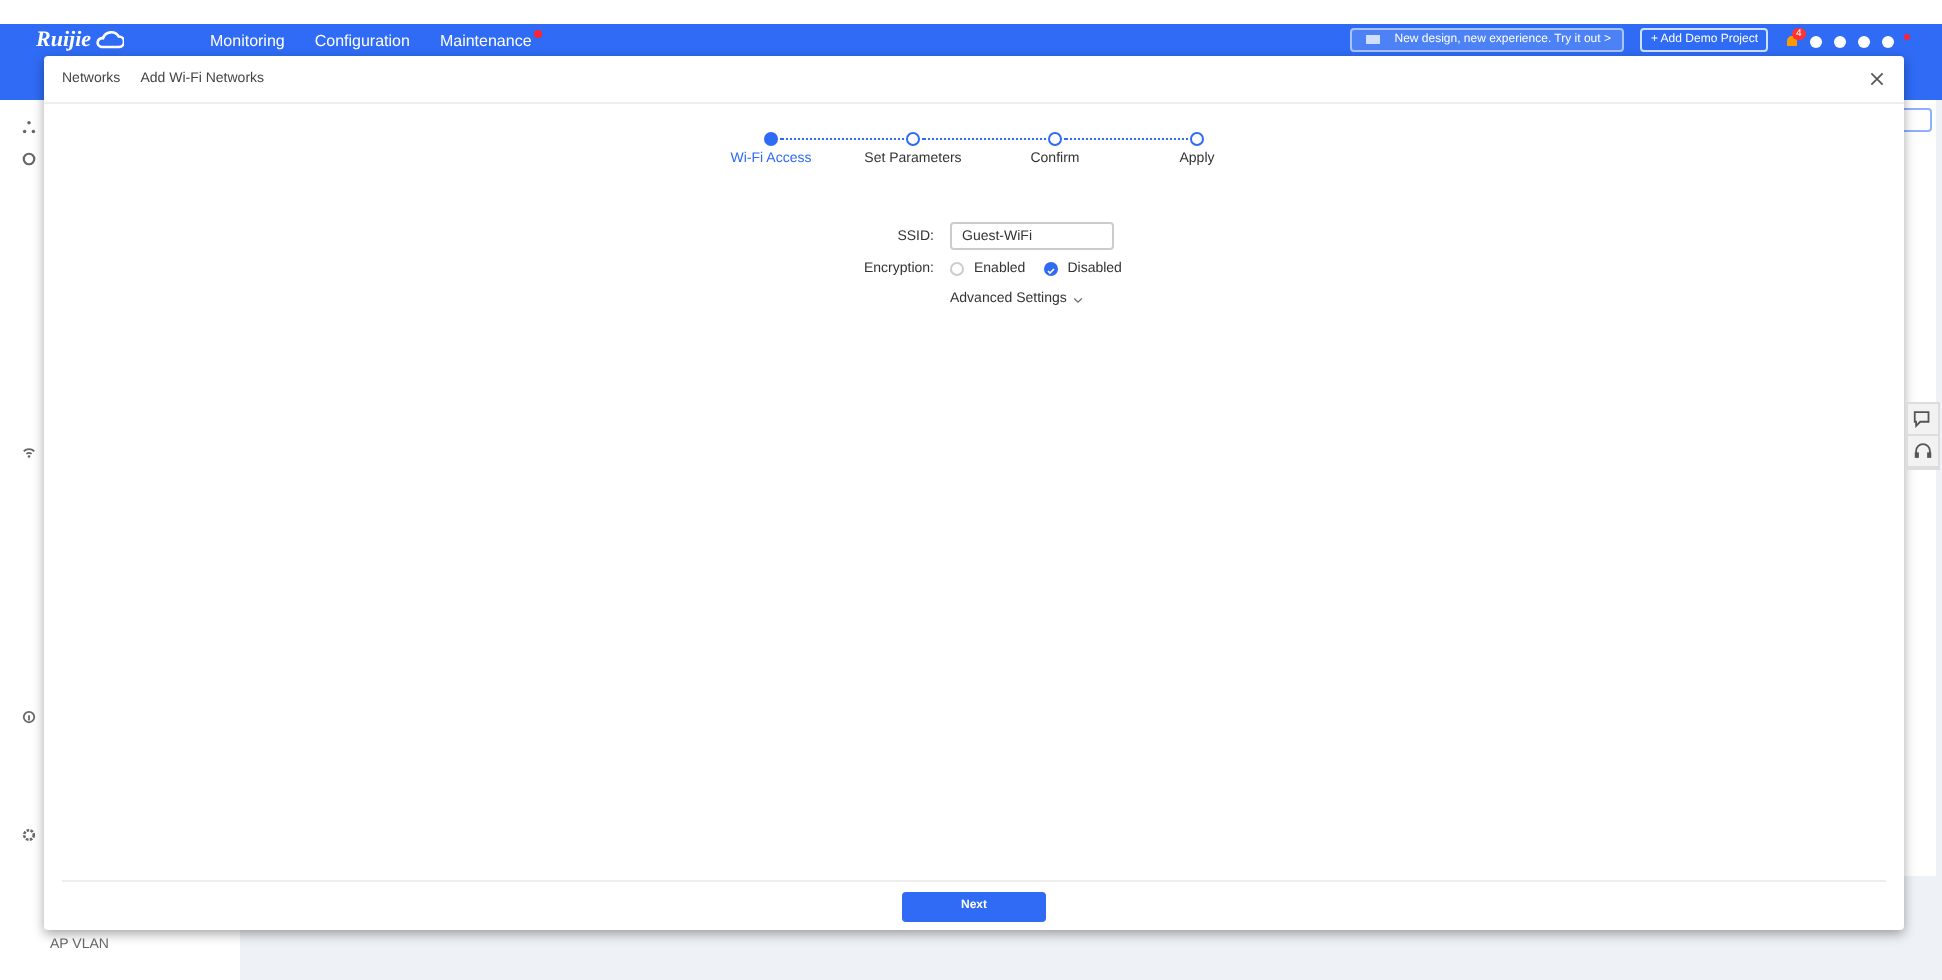  Describe the element at coordinates (1078, 299) in the screenshot. I see `chevron-down-icon` at that location.